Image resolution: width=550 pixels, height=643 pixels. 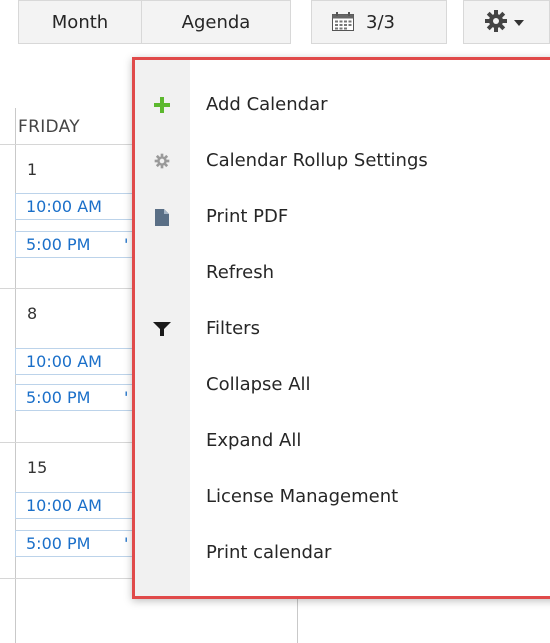 What do you see at coordinates (37, 467) in the screenshot?
I see `day-number: 15` at bounding box center [37, 467].